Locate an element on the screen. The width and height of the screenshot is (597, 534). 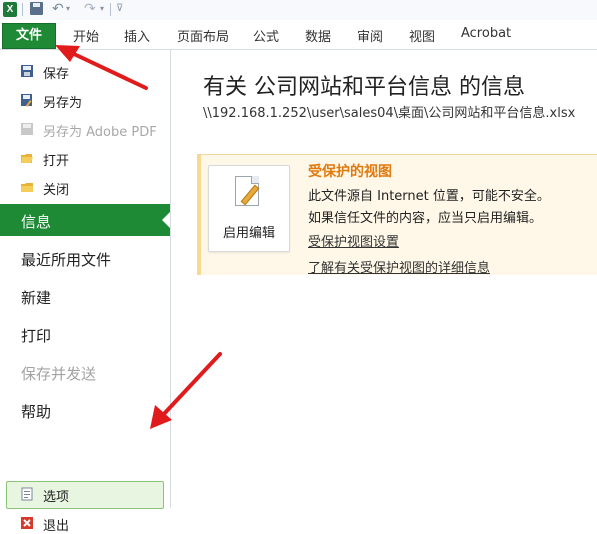
save-as-icon is located at coordinates (26, 100).